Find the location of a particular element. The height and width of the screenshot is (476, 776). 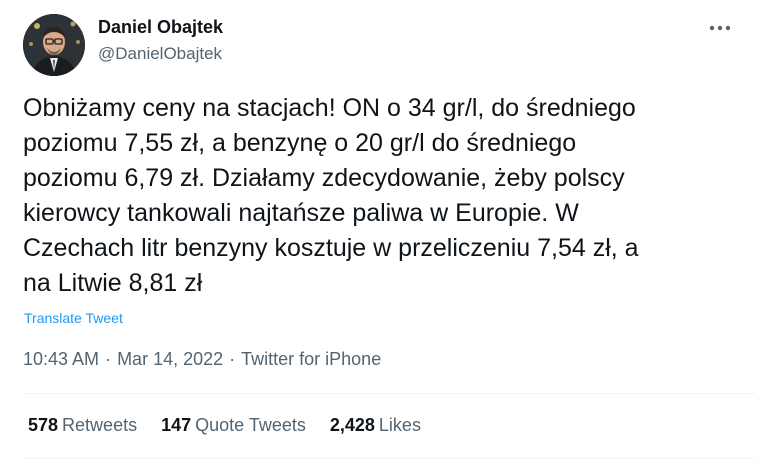

tweet-source: Twitter for iPhone is located at coordinates (311, 359).